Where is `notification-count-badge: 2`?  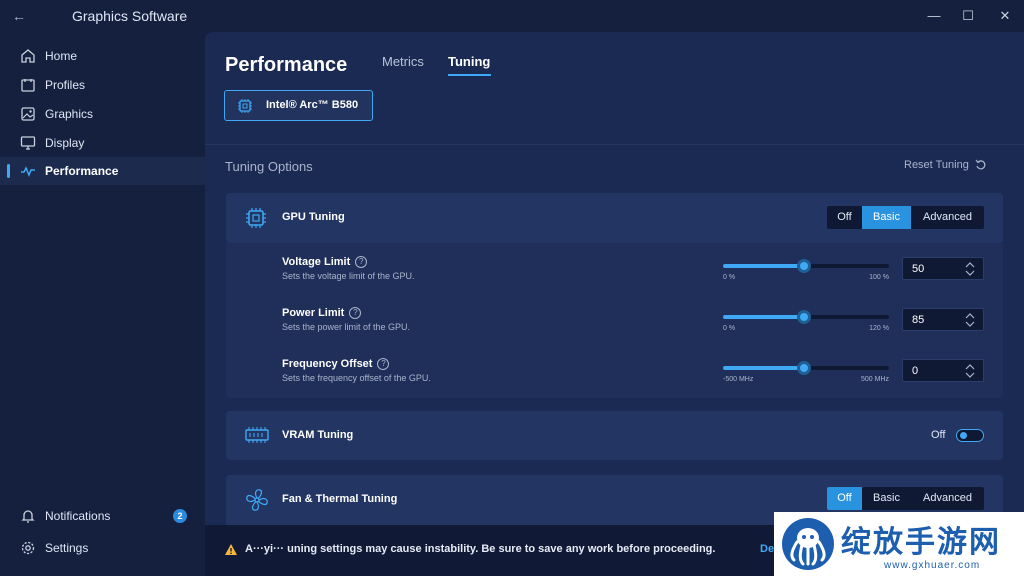
notification-count-badge: 2 is located at coordinates (180, 516).